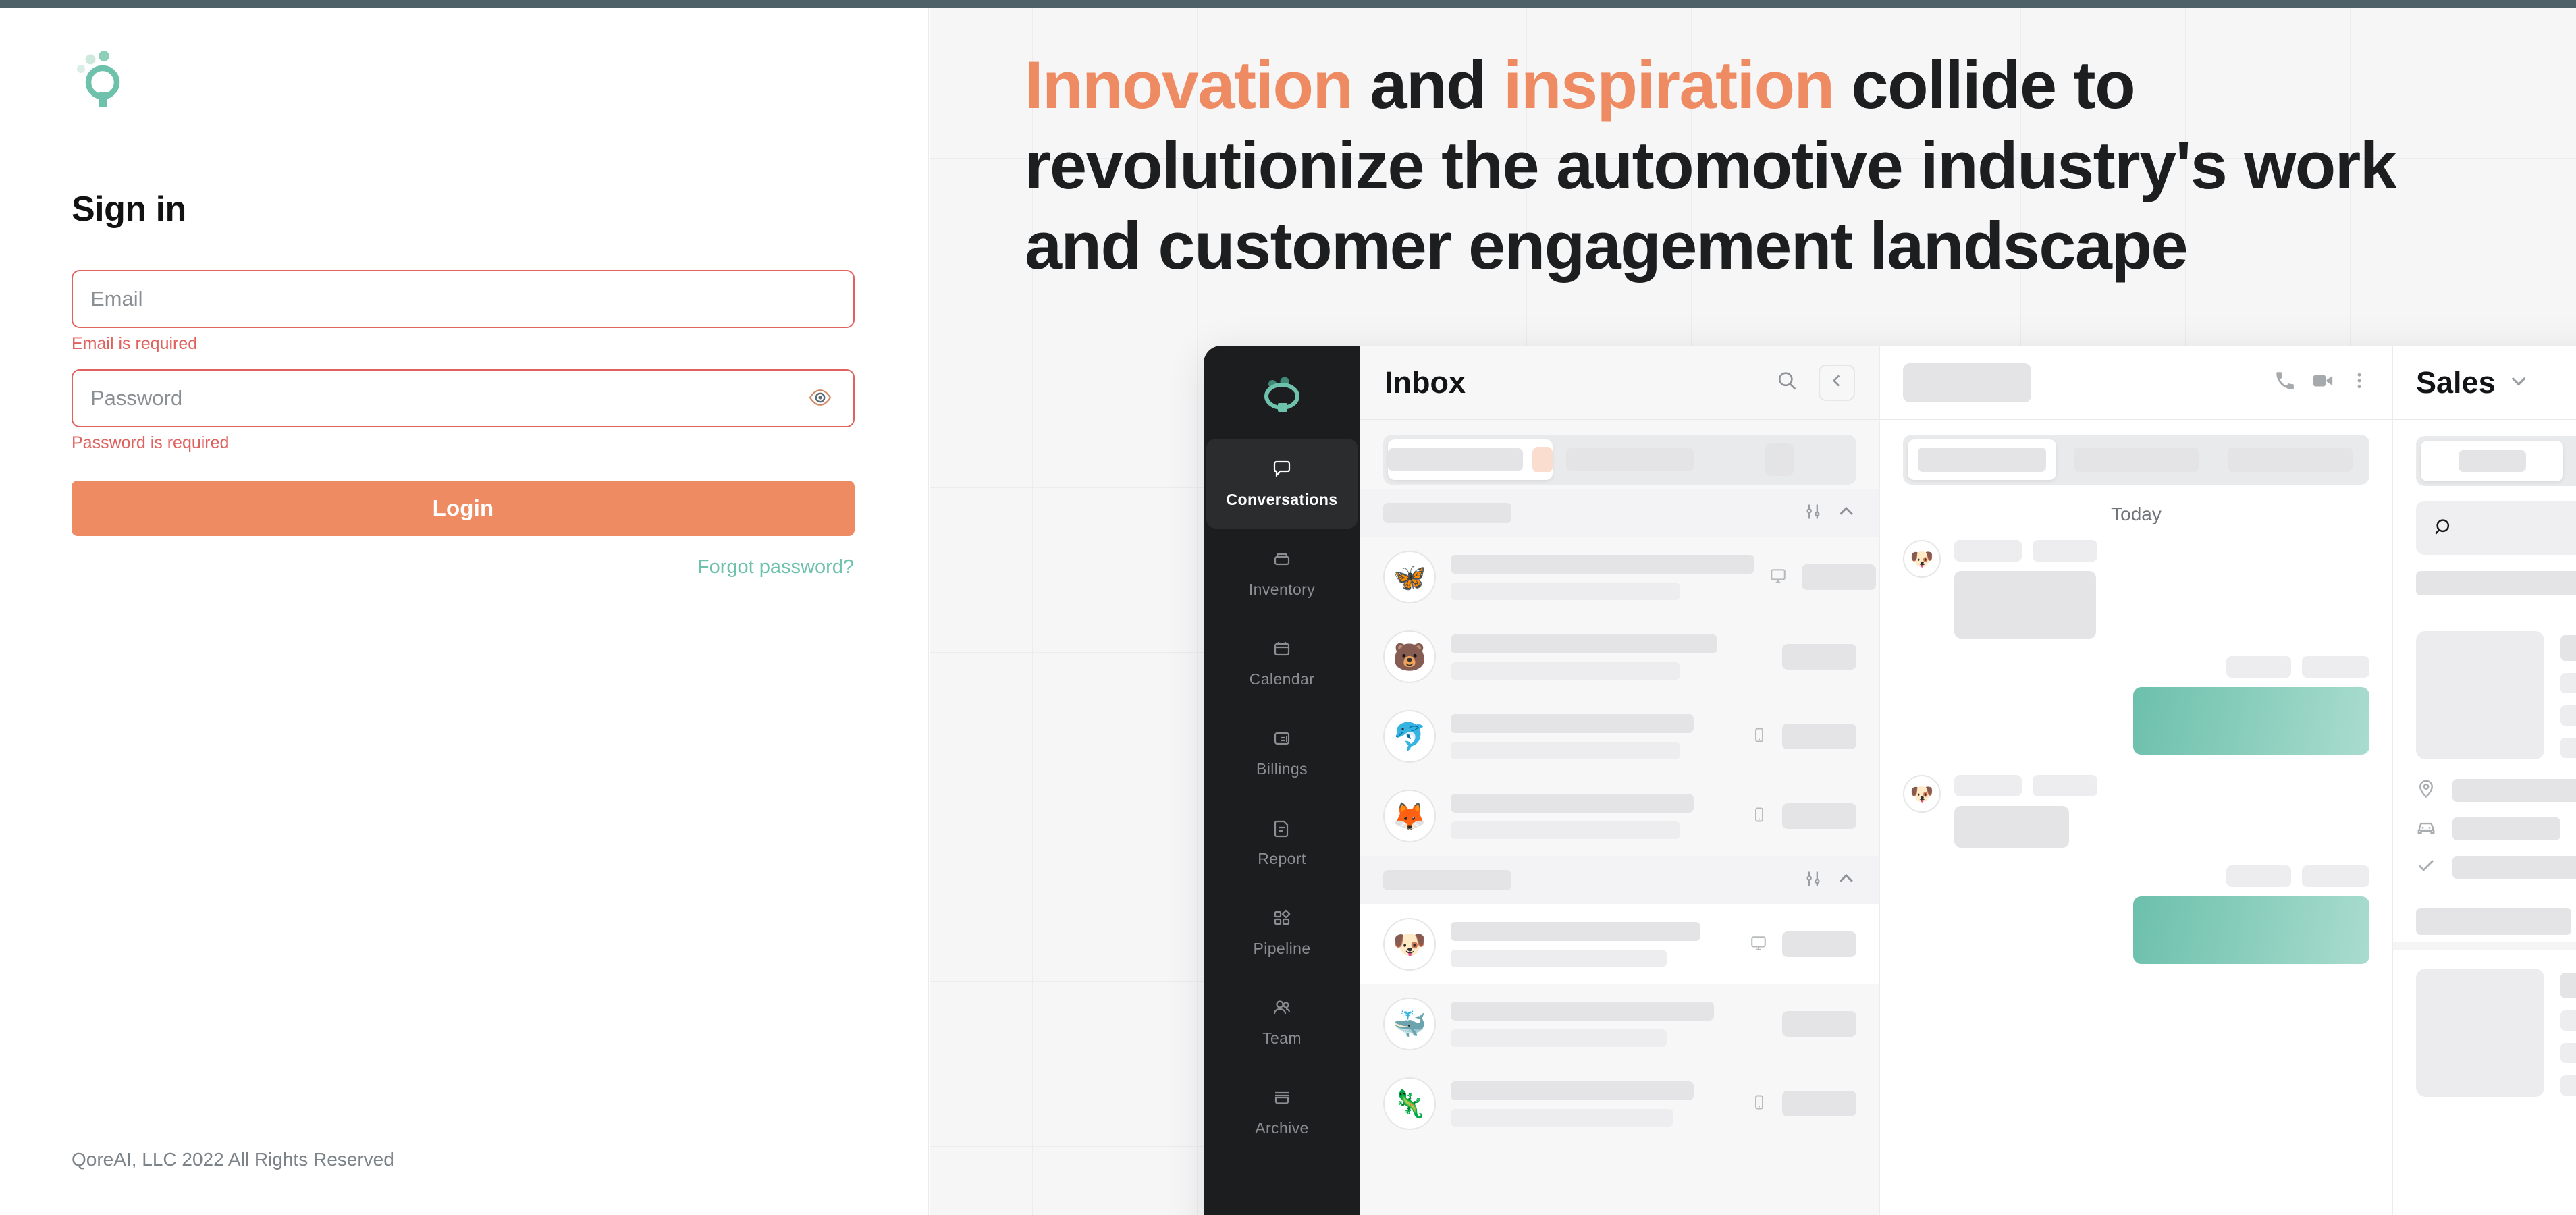 This screenshot has height=1215, width=2576. I want to click on top-accent-bar, so click(1288, 4).